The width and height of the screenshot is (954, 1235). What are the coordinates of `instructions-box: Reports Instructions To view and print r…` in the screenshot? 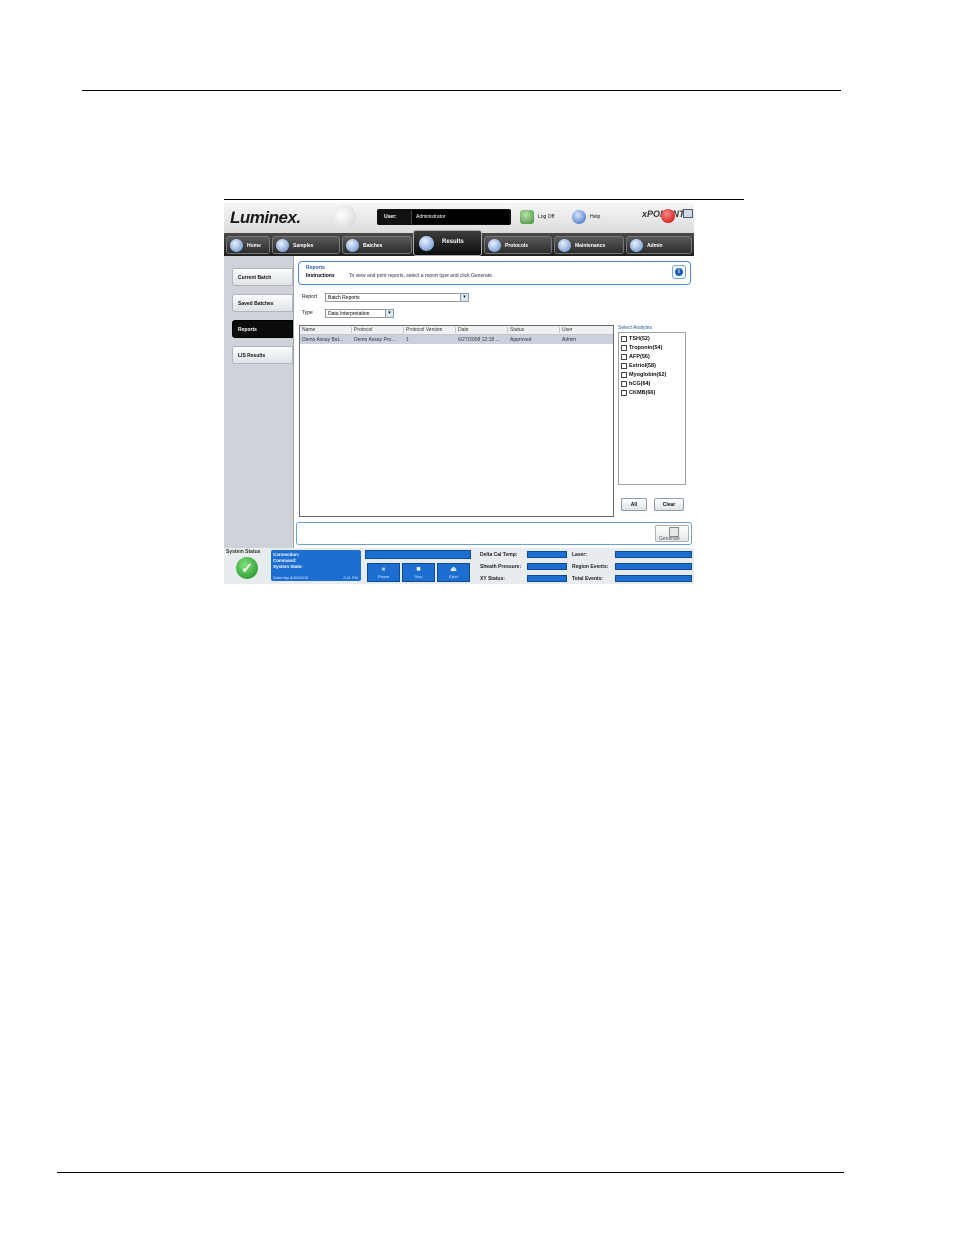 It's located at (494, 273).